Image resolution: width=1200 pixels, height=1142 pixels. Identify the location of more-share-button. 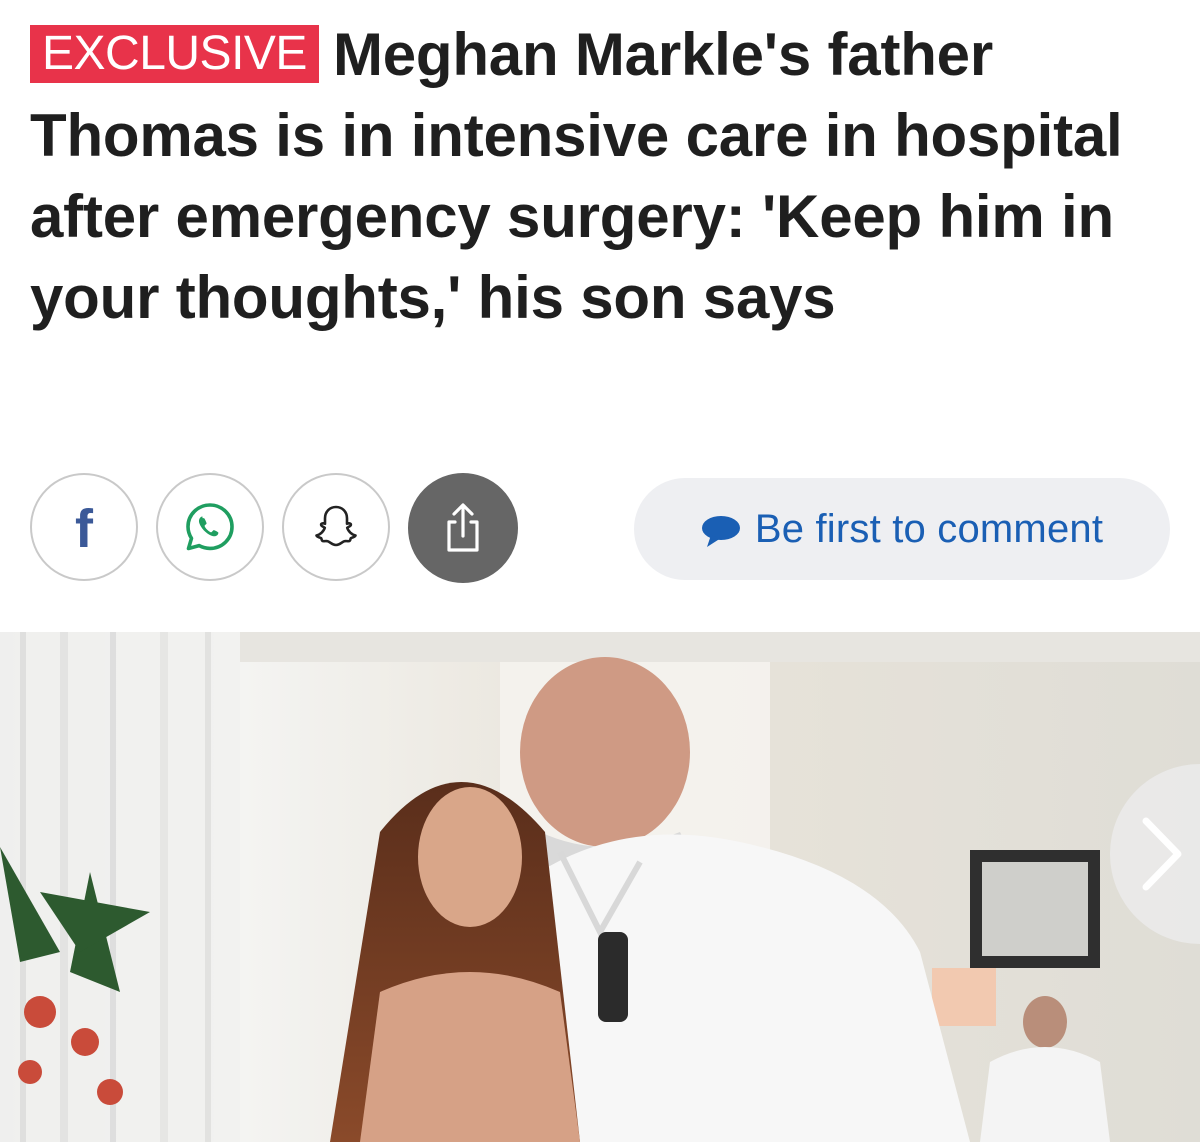
(463, 528).